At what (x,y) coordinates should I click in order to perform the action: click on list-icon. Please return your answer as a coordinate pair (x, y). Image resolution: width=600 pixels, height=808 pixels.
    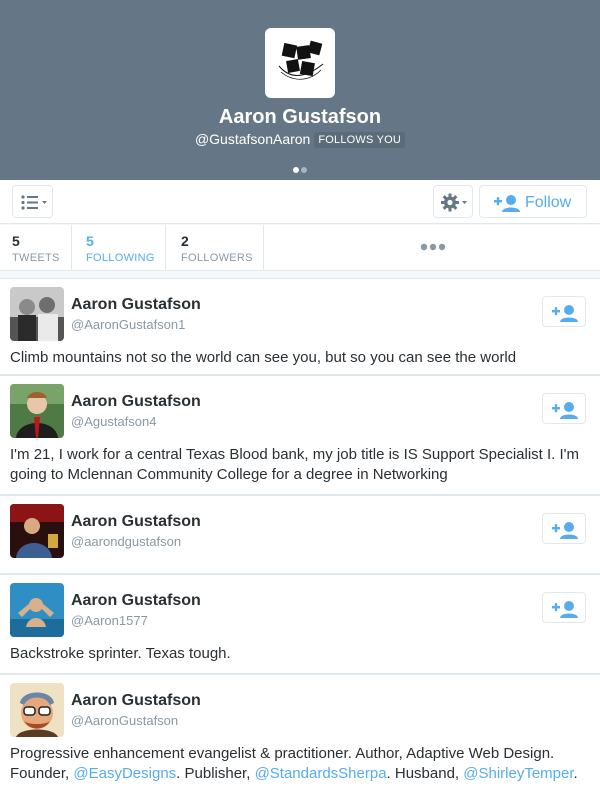
    Looking at the image, I should click on (34, 202).